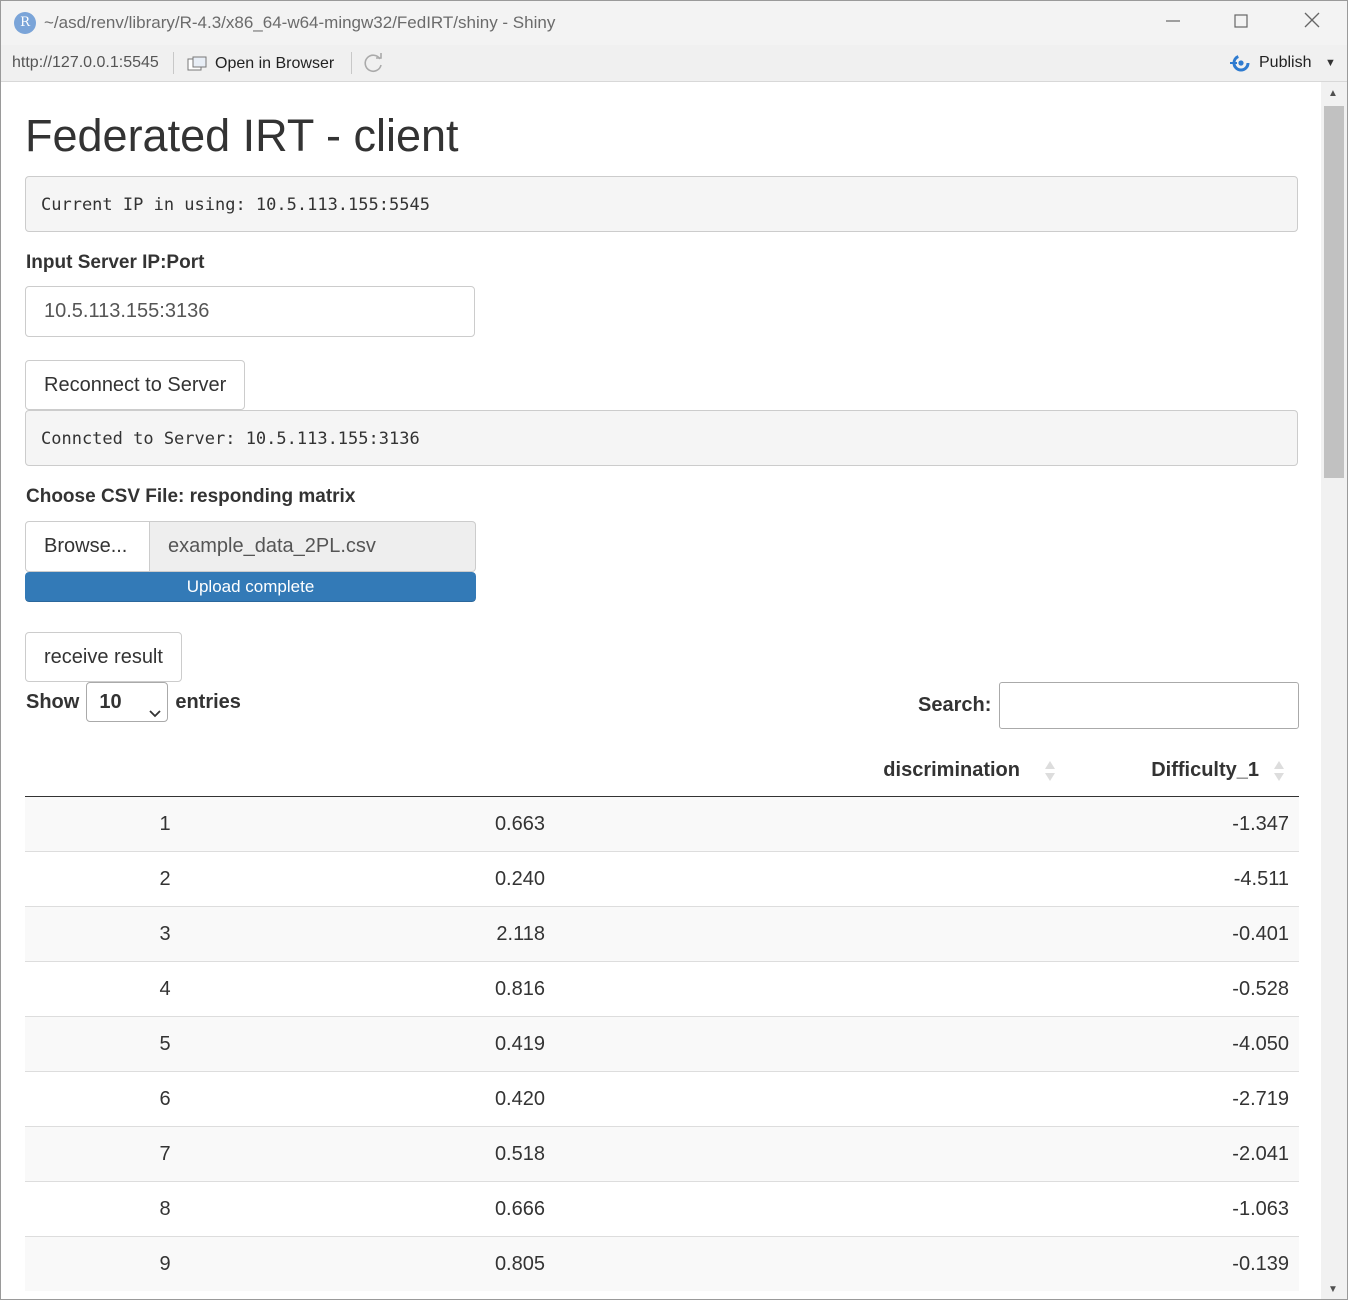  What do you see at coordinates (313, 546) in the screenshot?
I see `file-name-field: example_data_2PL.csv` at bounding box center [313, 546].